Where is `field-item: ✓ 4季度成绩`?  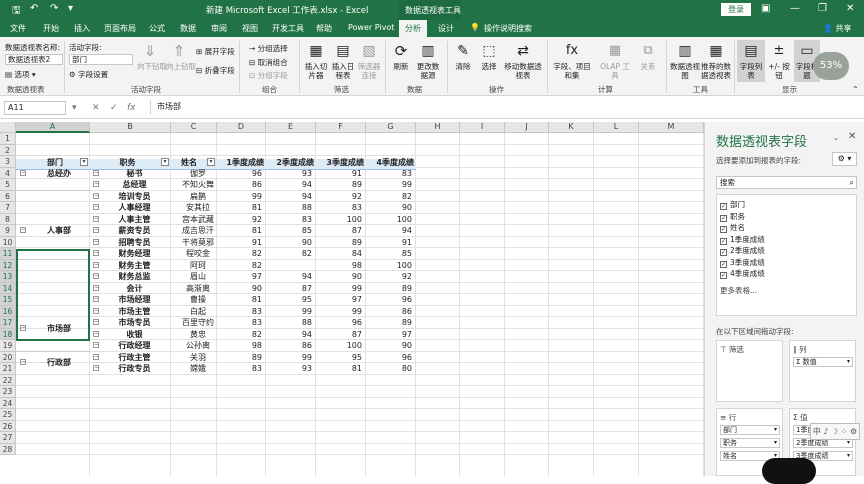 field-item: ✓ 4季度成绩 is located at coordinates (742, 273).